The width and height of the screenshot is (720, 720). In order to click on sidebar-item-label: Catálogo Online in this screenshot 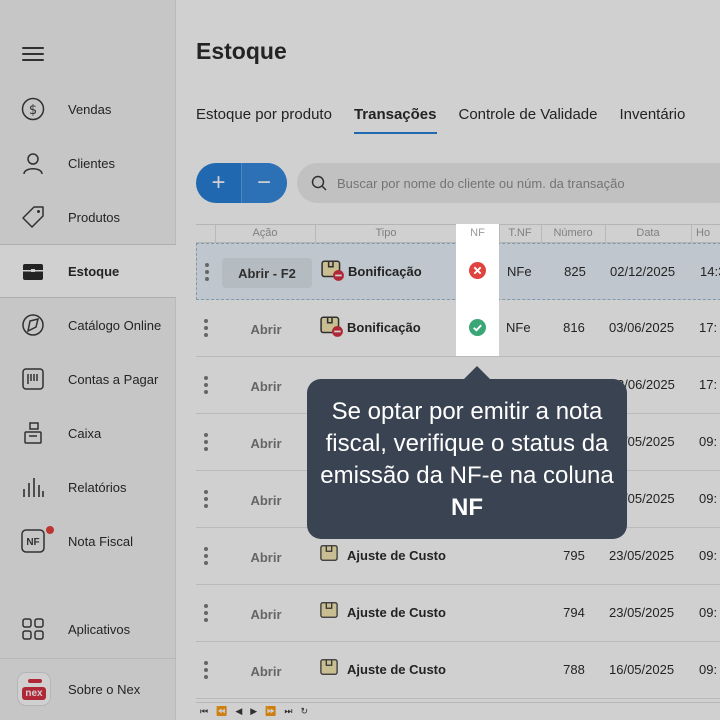, I will do `click(115, 325)`.